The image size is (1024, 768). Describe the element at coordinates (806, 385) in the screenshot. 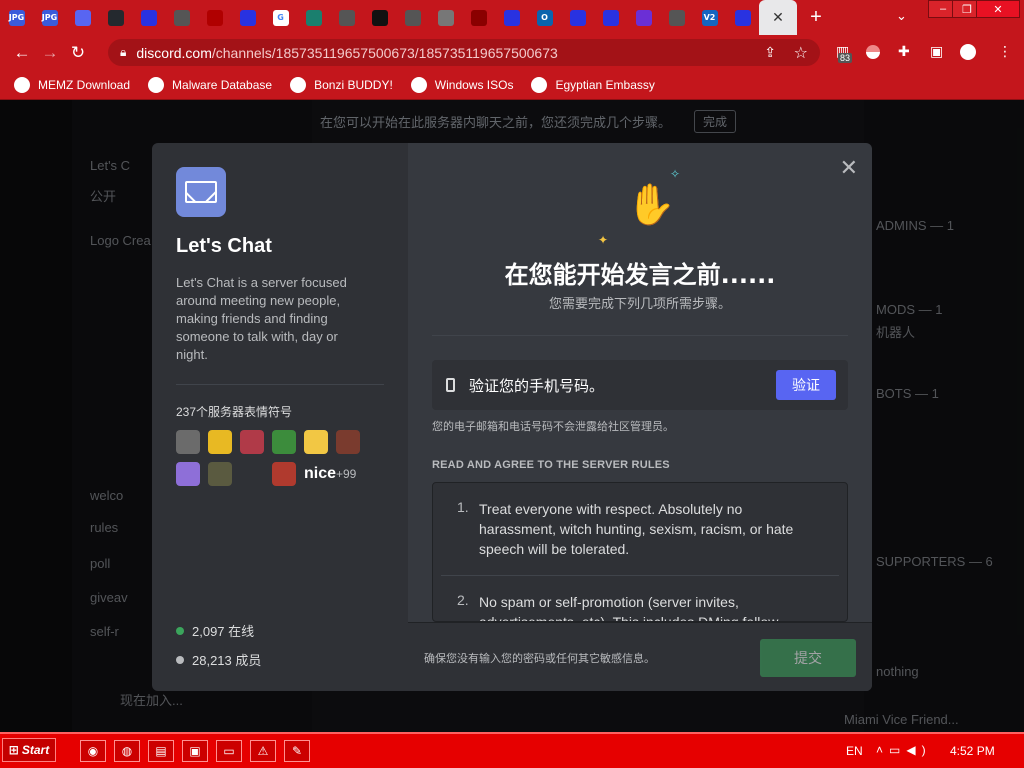

I see `verify-button: 验证` at that location.